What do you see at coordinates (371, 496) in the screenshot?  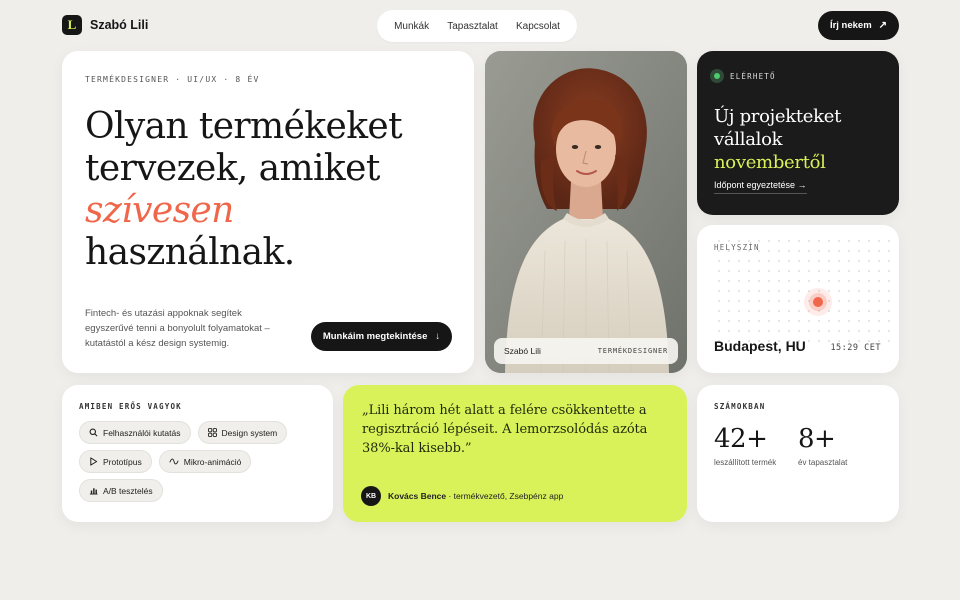 I see `avatar: KB` at bounding box center [371, 496].